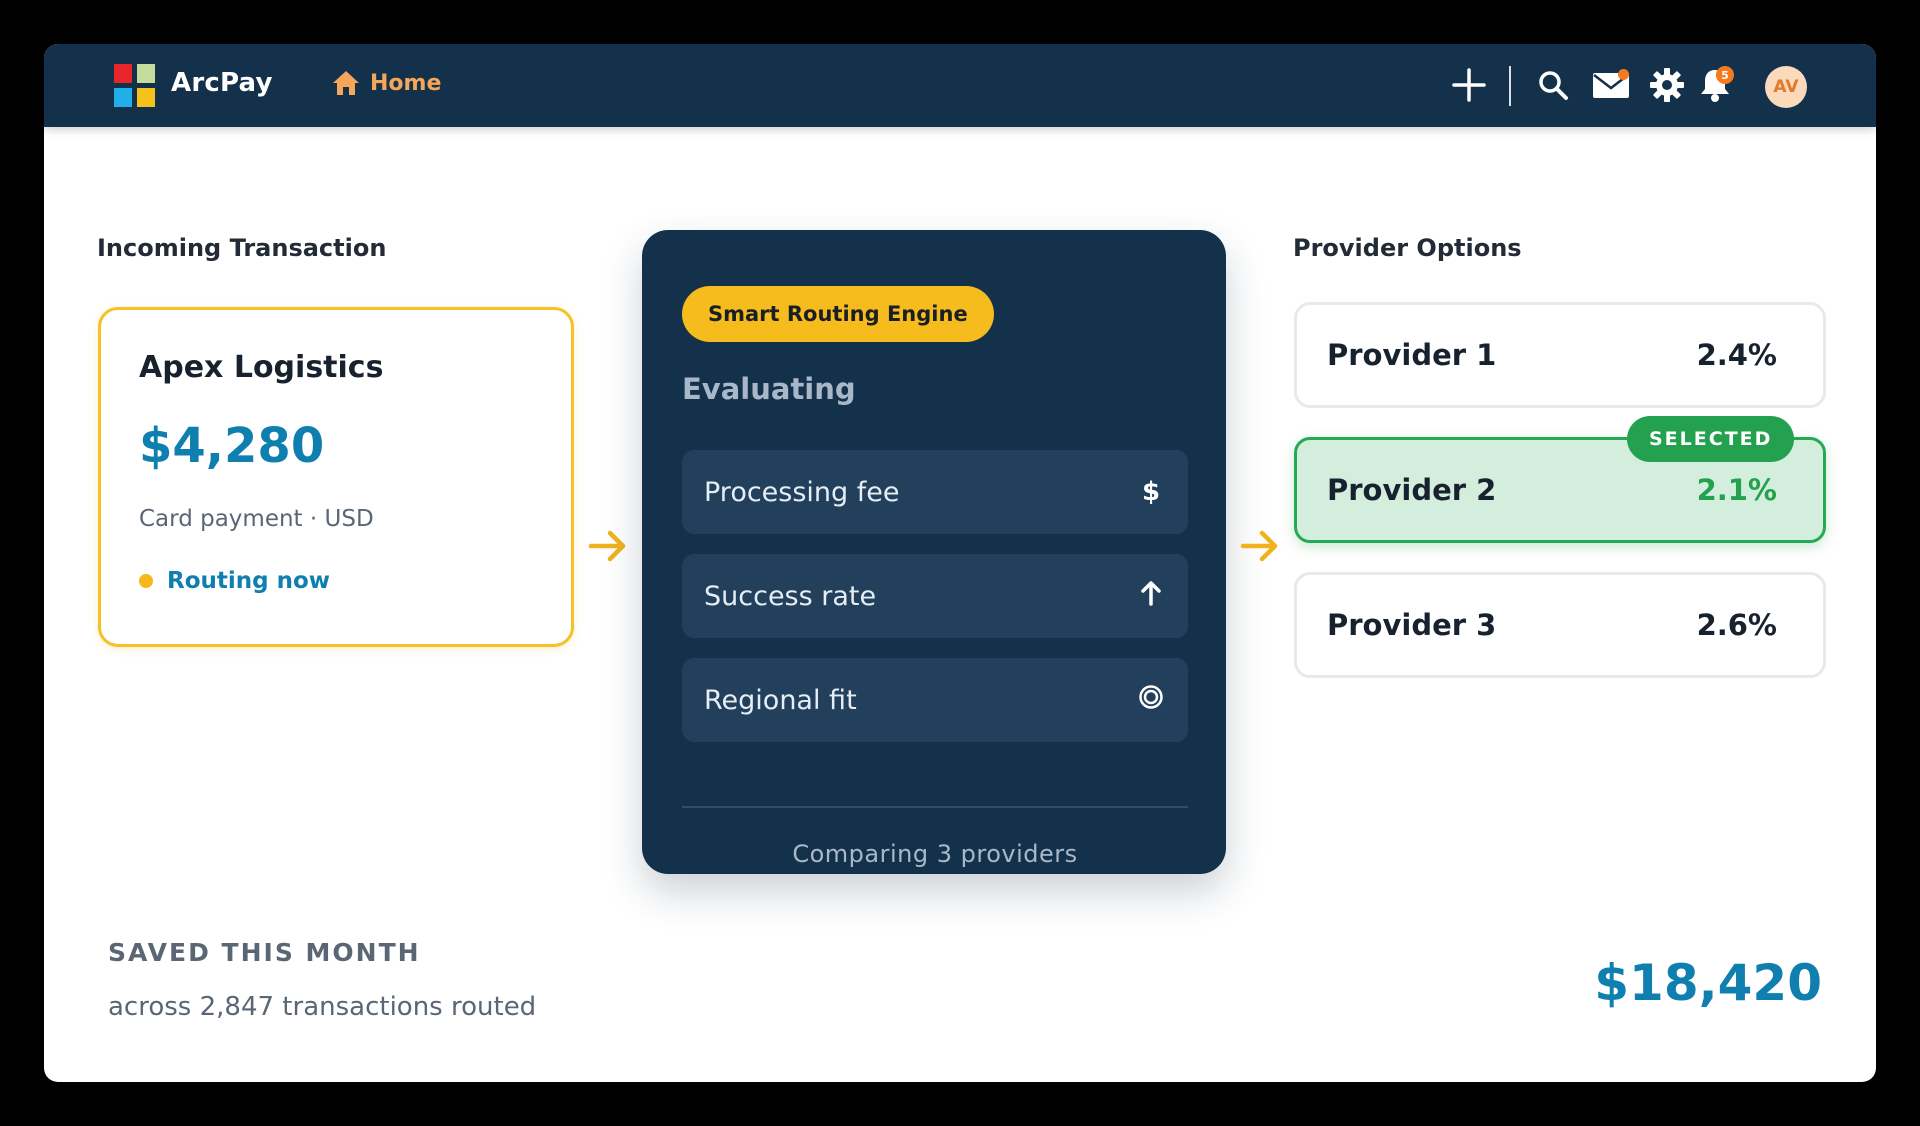 This screenshot has height=1126, width=1920. What do you see at coordinates (256, 519) in the screenshot?
I see `transaction-meta: Card payment · USD` at bounding box center [256, 519].